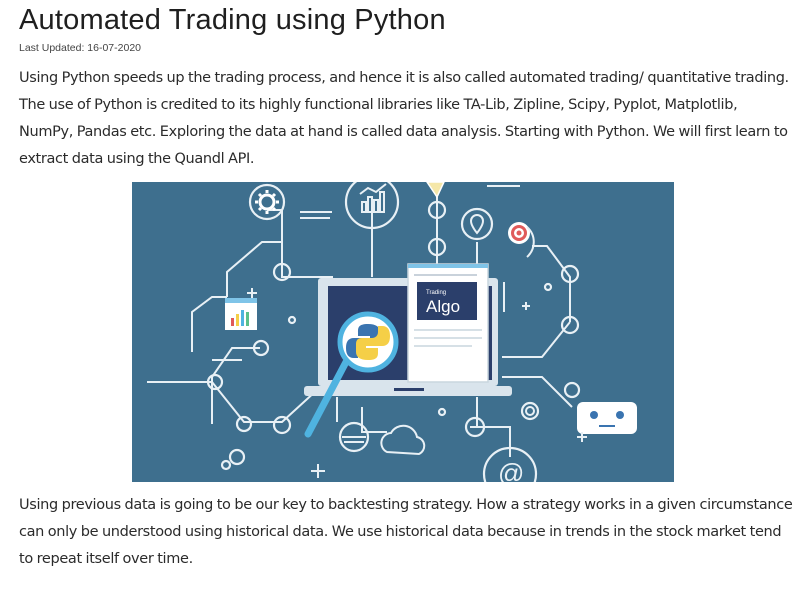  Describe the element at coordinates (443, 306) in the screenshot. I see `card-big-label: Algo` at that location.